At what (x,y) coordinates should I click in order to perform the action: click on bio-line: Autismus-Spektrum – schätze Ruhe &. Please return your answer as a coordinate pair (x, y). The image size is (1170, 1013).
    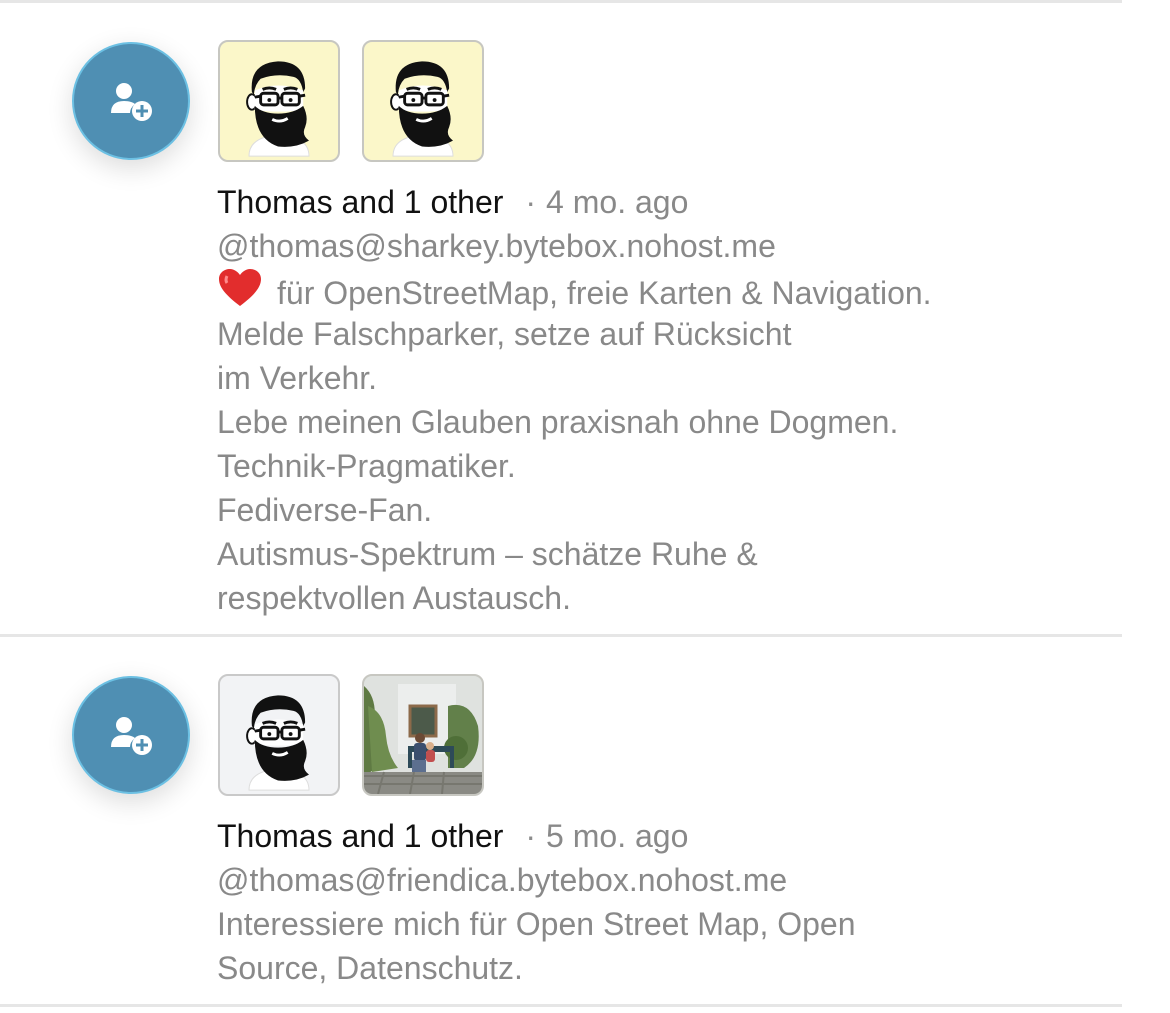
    Looking at the image, I should click on (487, 554).